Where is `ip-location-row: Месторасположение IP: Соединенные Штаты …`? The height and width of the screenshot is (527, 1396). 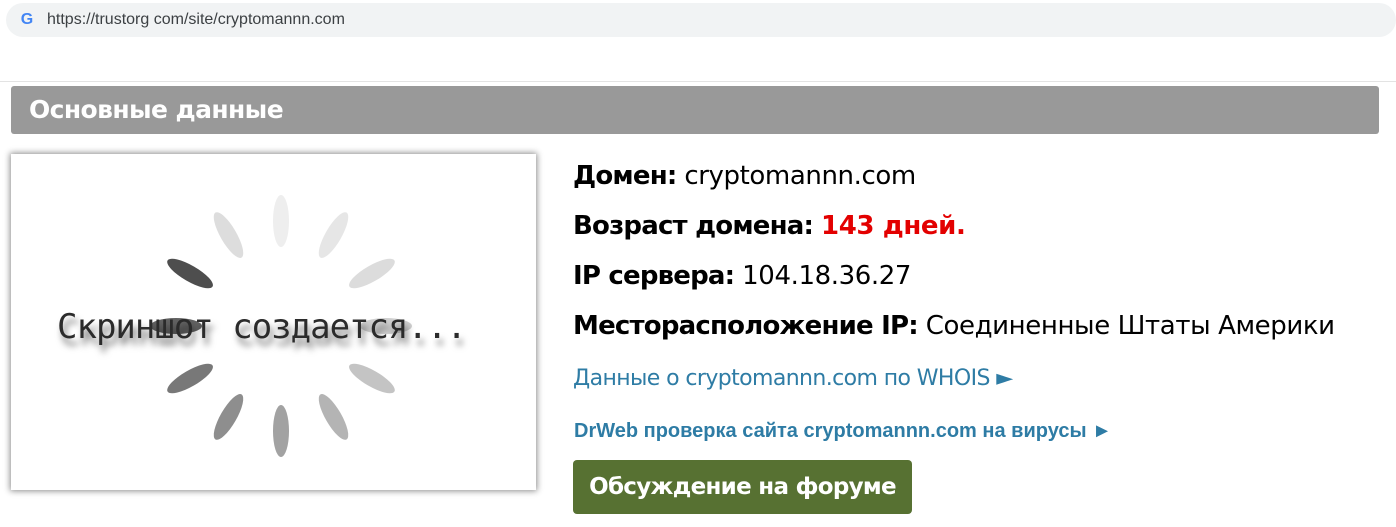
ip-location-row: Месторасположение IP: Соединенные Штаты … is located at coordinates (954, 326).